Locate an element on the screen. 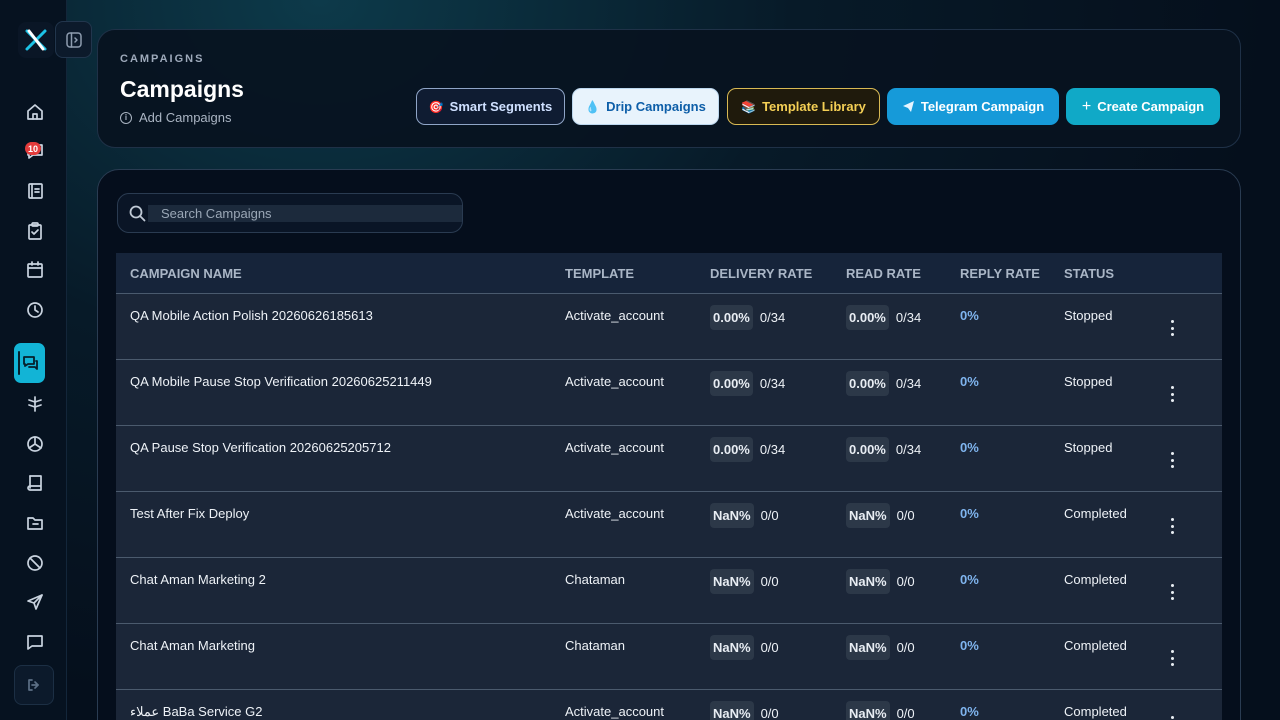  create-campaign-button: + Create Campaign is located at coordinates (1143, 106).